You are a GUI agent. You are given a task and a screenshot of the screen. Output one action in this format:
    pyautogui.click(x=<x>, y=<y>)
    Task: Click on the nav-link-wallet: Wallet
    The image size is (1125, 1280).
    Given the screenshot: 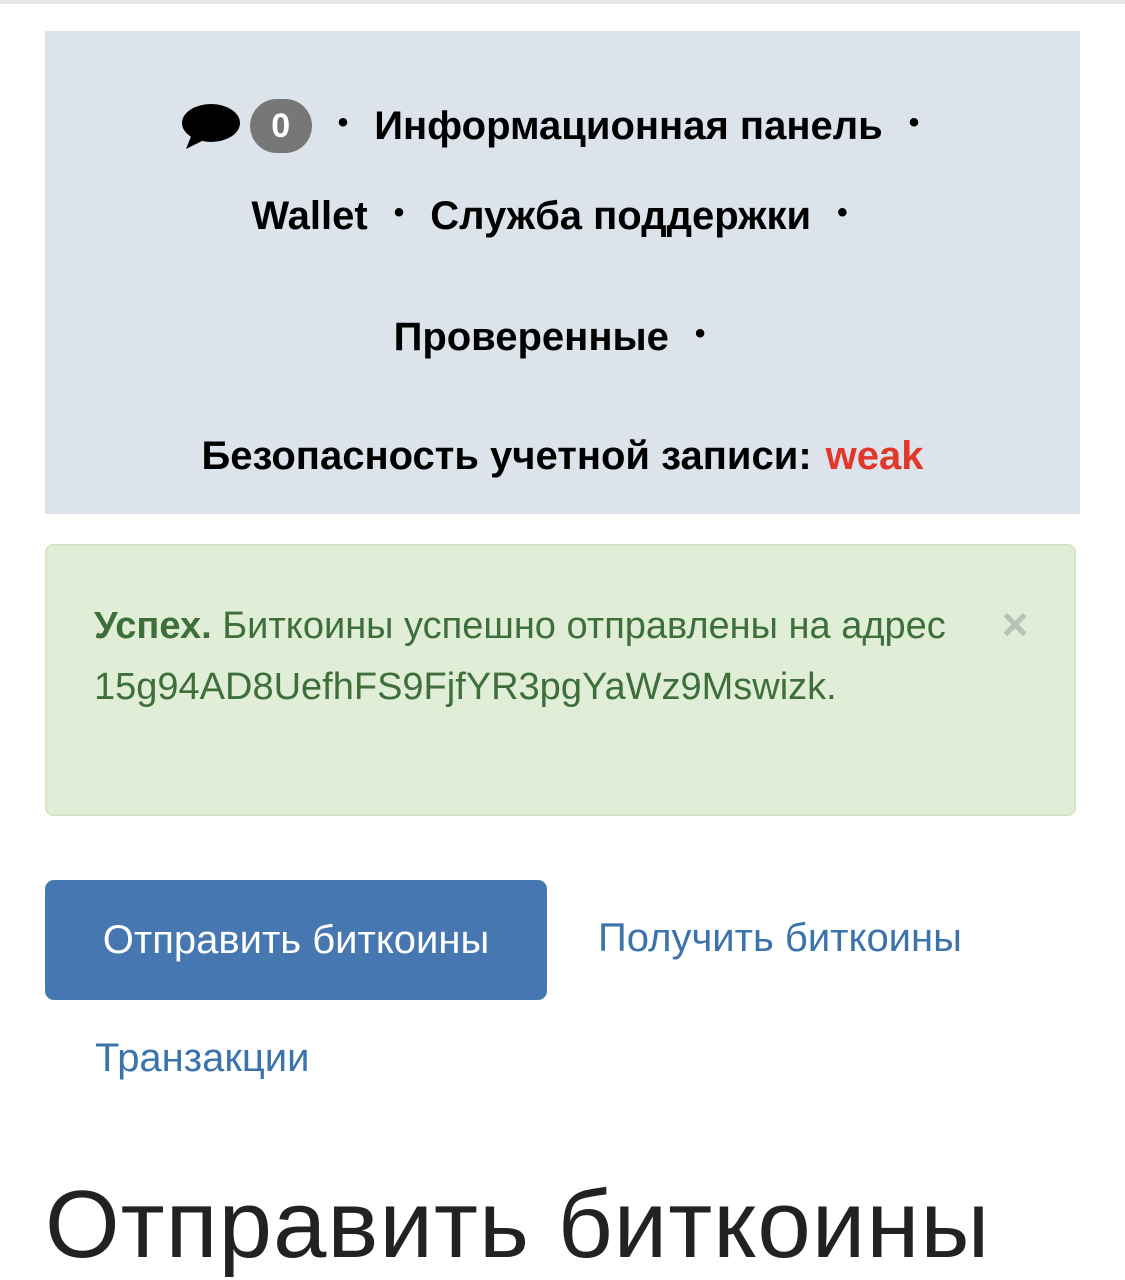 What is the action you would take?
    pyautogui.click(x=309, y=216)
    